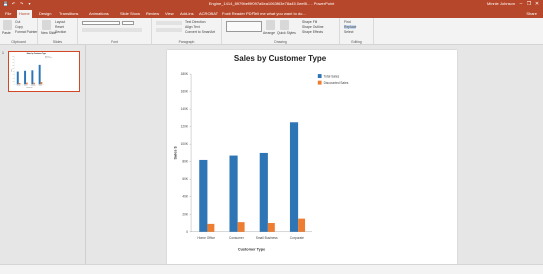 The height and width of the screenshot is (274, 543). What do you see at coordinates (347, 22) in the screenshot?
I see `find-button: Find` at bounding box center [347, 22].